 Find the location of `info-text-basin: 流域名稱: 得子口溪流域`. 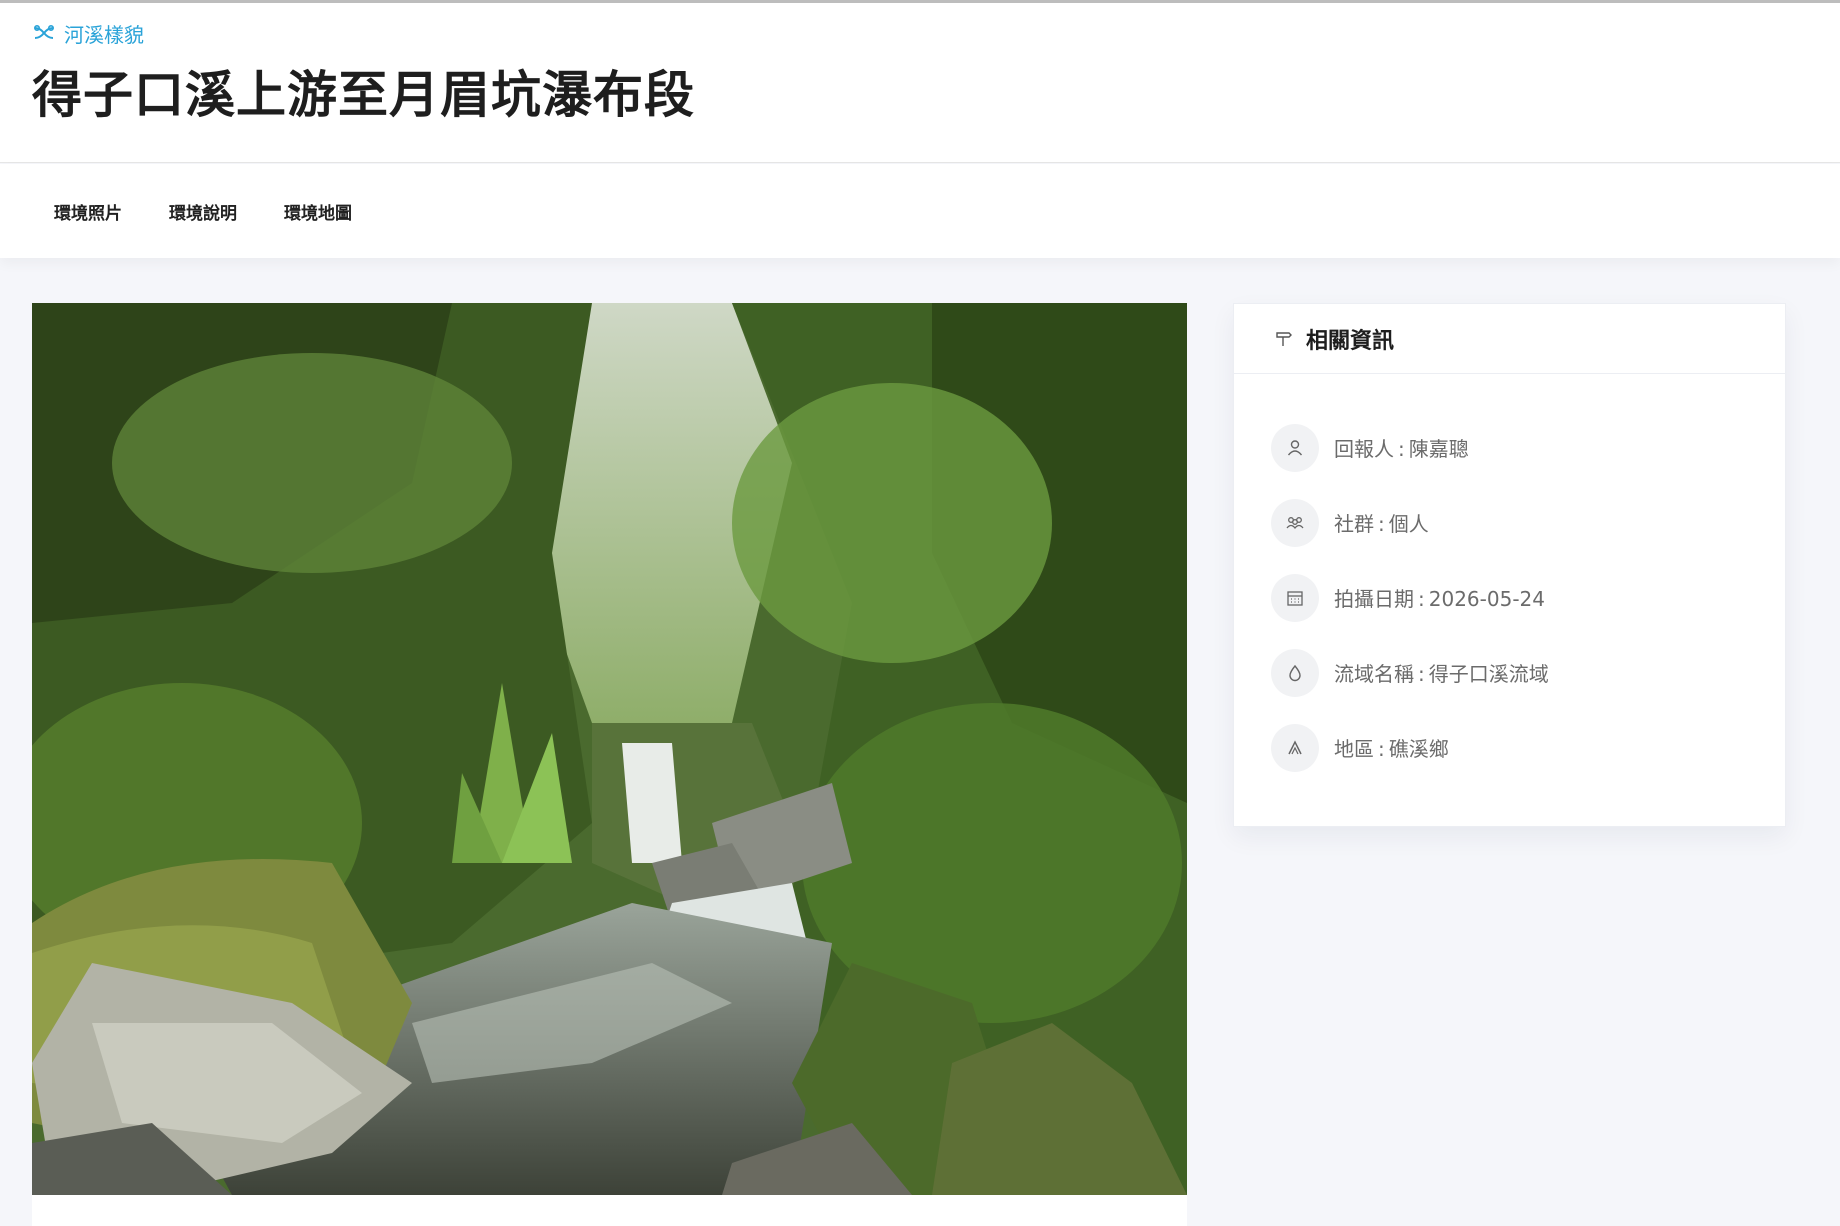

info-text-basin: 流域名稱: 得子口溪流域 is located at coordinates (1441, 674).